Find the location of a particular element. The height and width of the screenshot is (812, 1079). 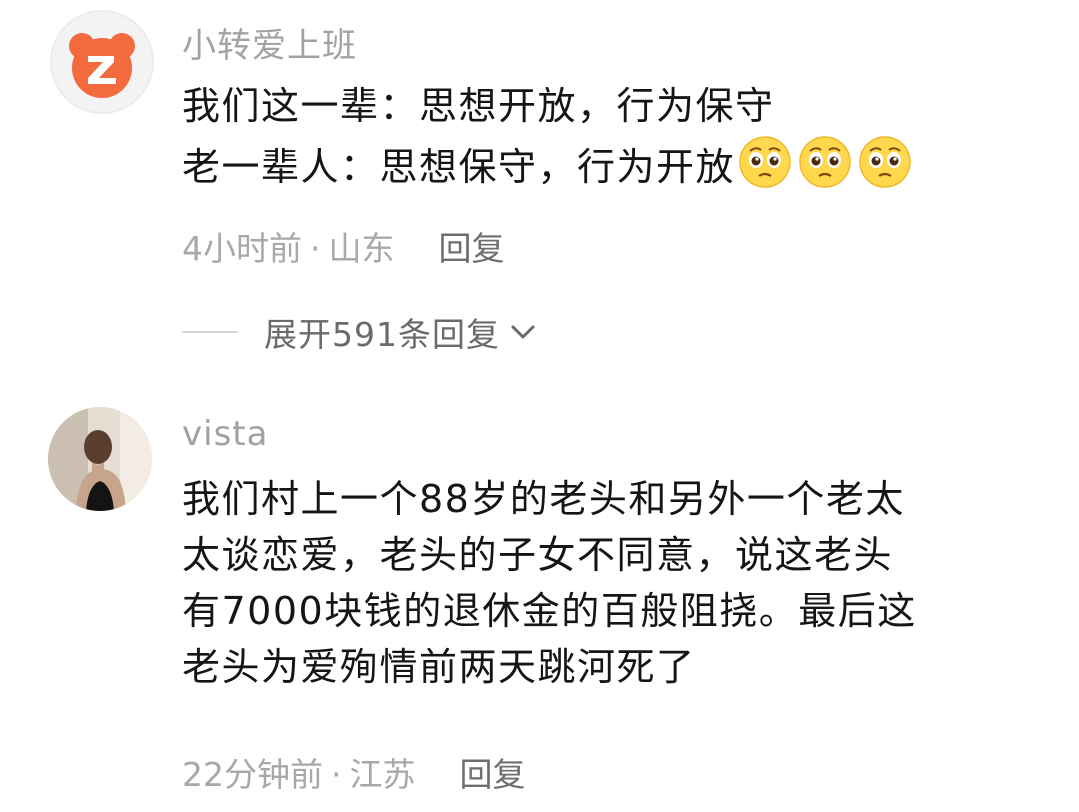

comment-username: vista is located at coordinates (225, 434).